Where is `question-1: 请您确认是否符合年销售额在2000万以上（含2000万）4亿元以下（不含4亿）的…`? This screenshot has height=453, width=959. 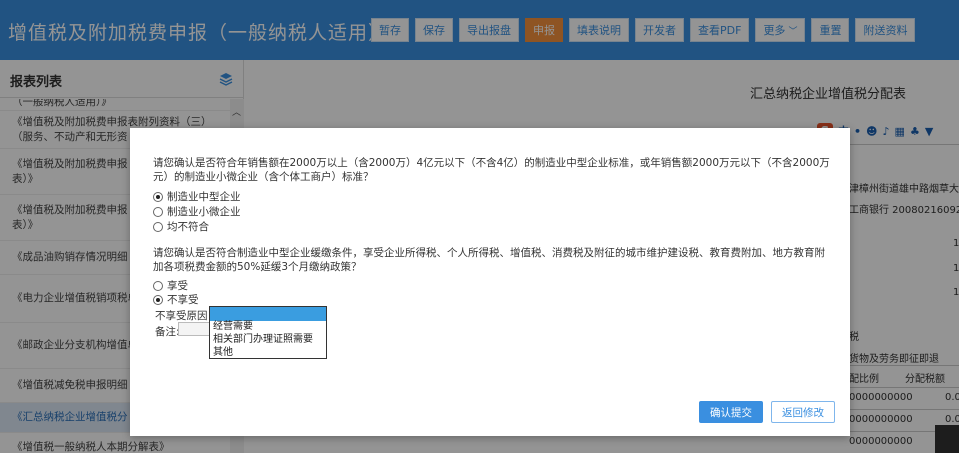
question-1: 请您确认是否符合年销售额在2000万以上（含2000万）4亿元以下（不含4亿）的… is located at coordinates (491, 170).